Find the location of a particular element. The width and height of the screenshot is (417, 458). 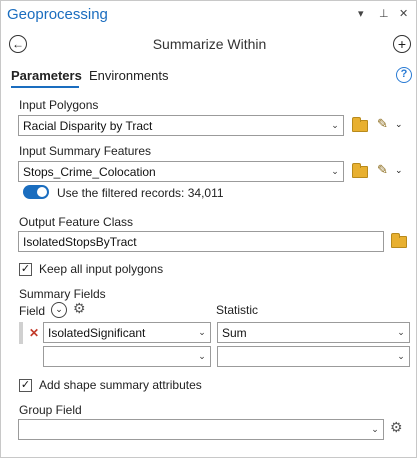

plus-icon: + is located at coordinates (402, 44).